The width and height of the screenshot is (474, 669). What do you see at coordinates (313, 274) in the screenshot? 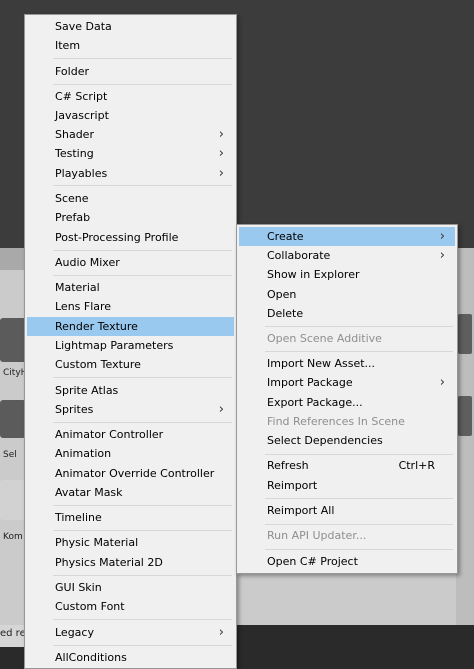
I see `menu-item-label: Show in Explorer` at bounding box center [313, 274].